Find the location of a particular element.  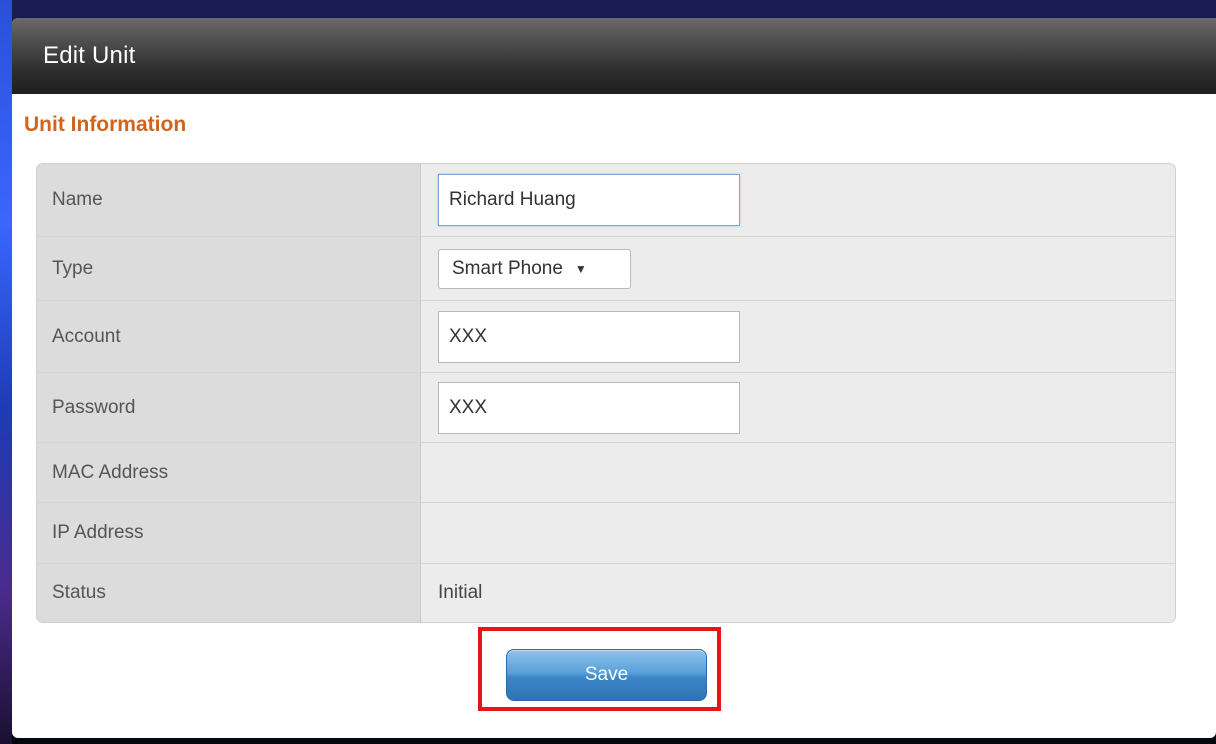

mac-address-value is located at coordinates (798, 472).